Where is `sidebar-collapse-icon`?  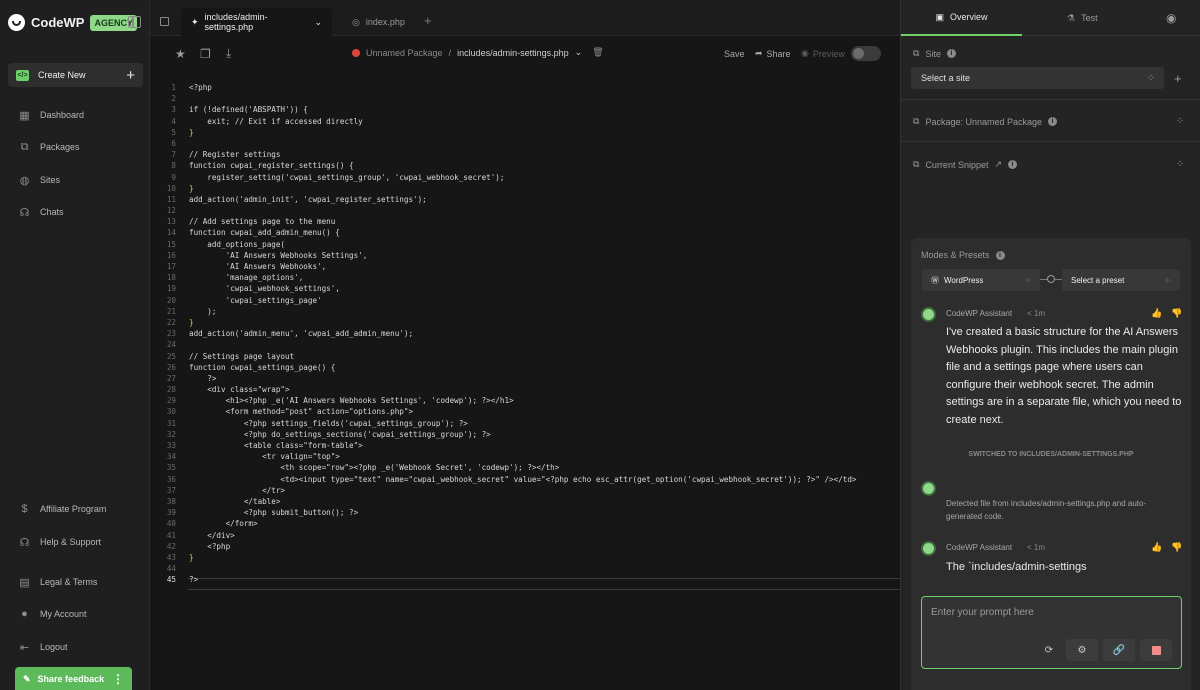 sidebar-collapse-icon is located at coordinates (134, 22).